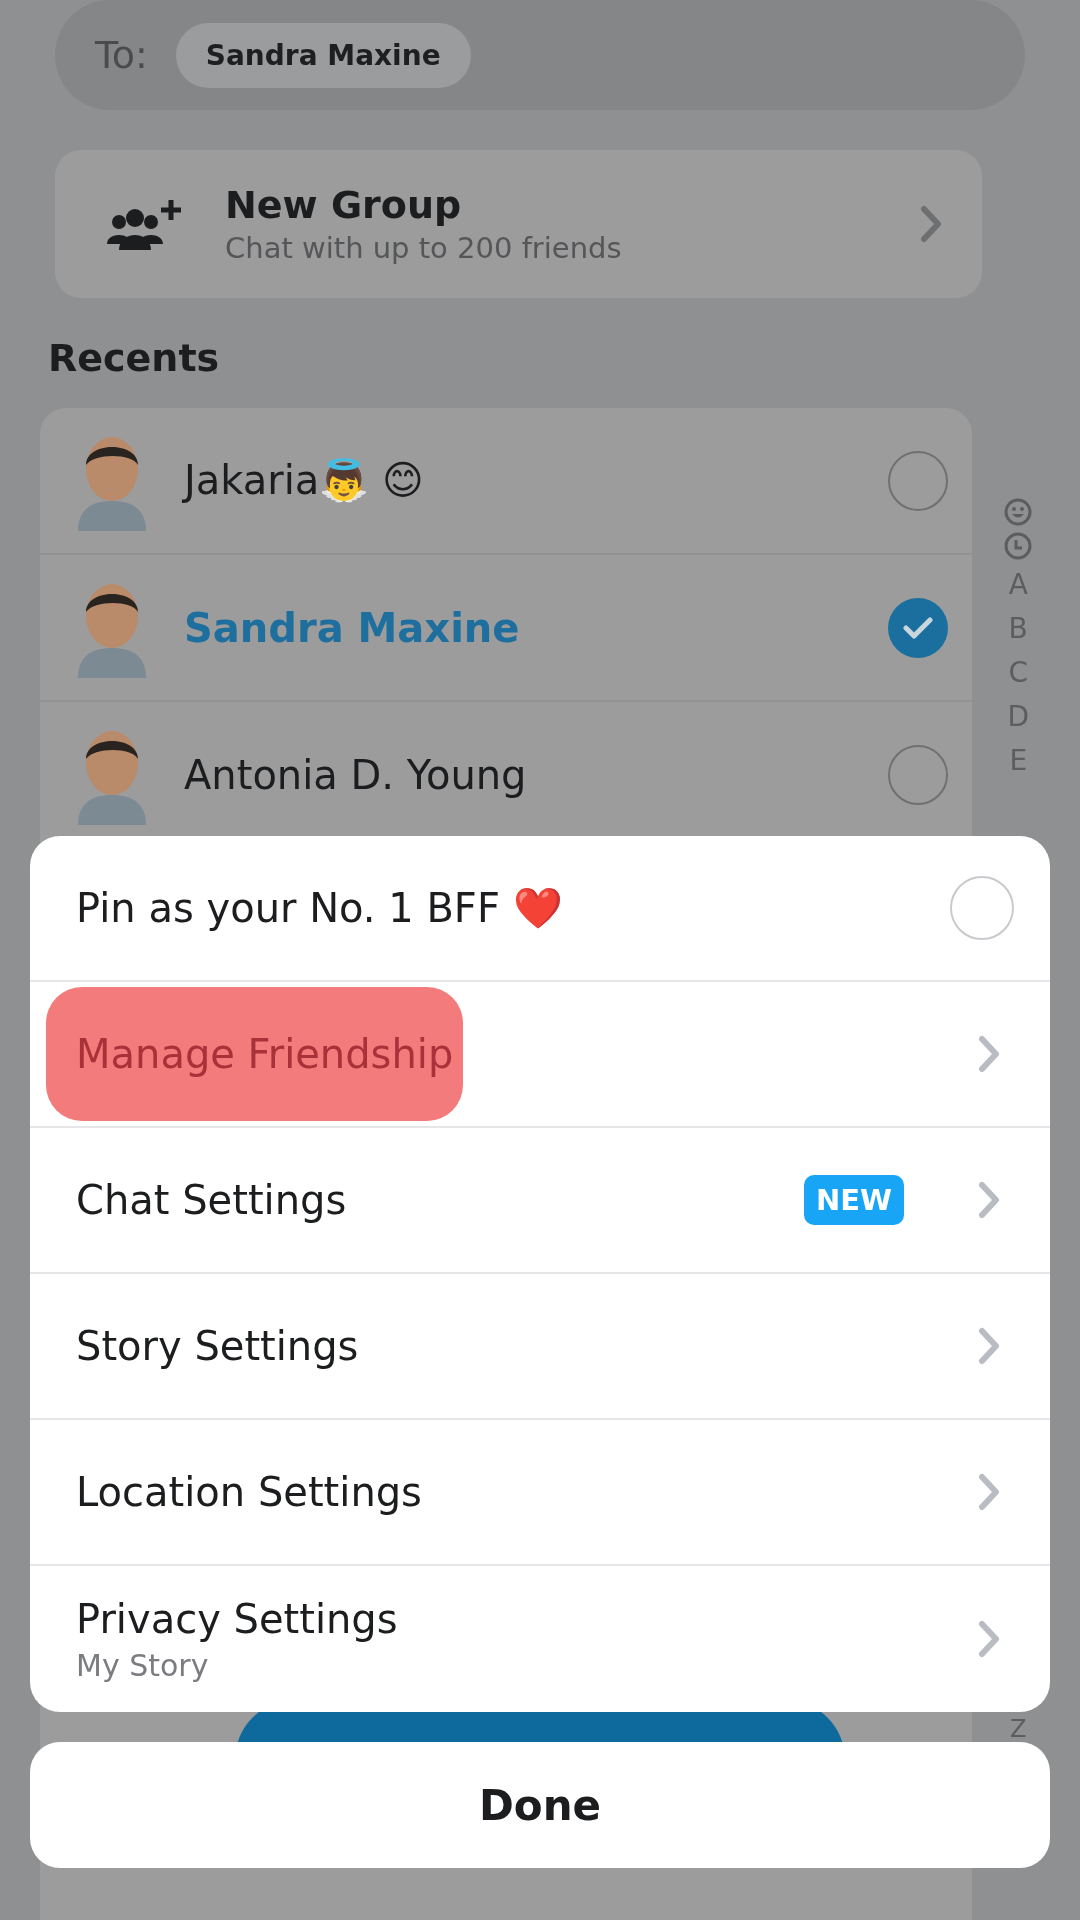  What do you see at coordinates (1018, 546) in the screenshot?
I see `clock-icon` at bounding box center [1018, 546].